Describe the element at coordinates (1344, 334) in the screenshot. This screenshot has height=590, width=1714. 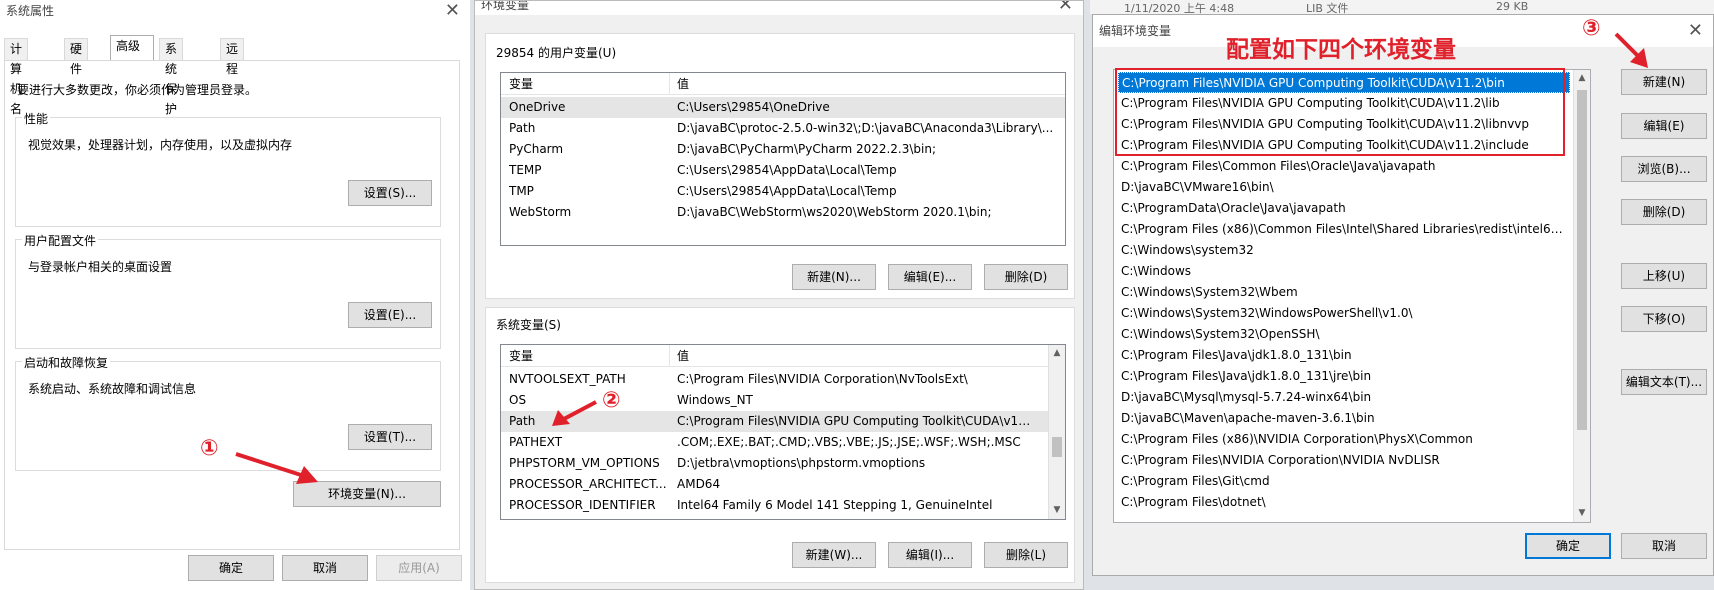
I see `path-entry: C:\Windows\System32\OpenSSH\` at that location.